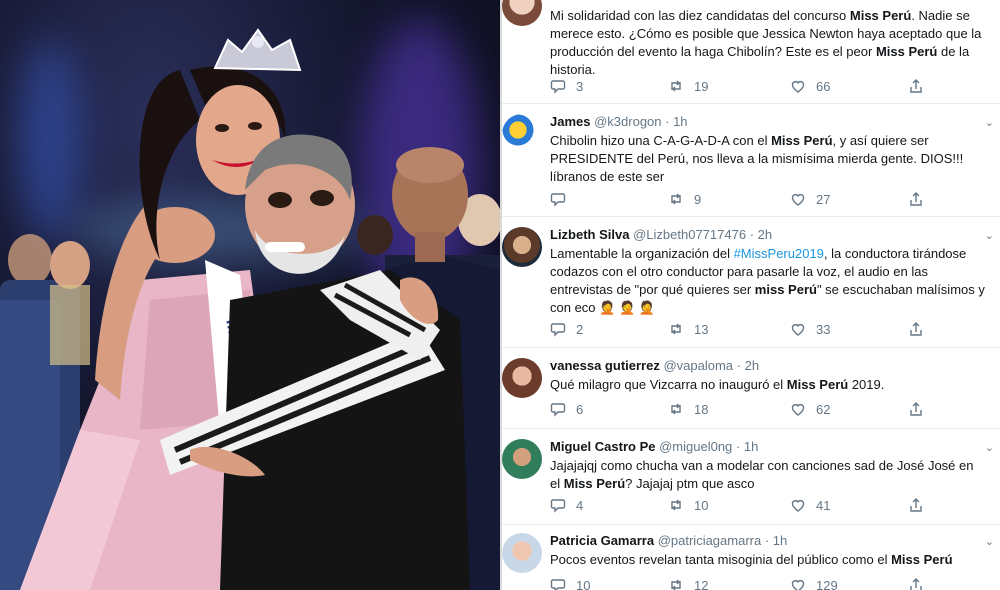 The height and width of the screenshot is (590, 1000). I want to click on tweet-header: Patricia Gamarra @patriciagamarra · 1h, so click(768, 540).